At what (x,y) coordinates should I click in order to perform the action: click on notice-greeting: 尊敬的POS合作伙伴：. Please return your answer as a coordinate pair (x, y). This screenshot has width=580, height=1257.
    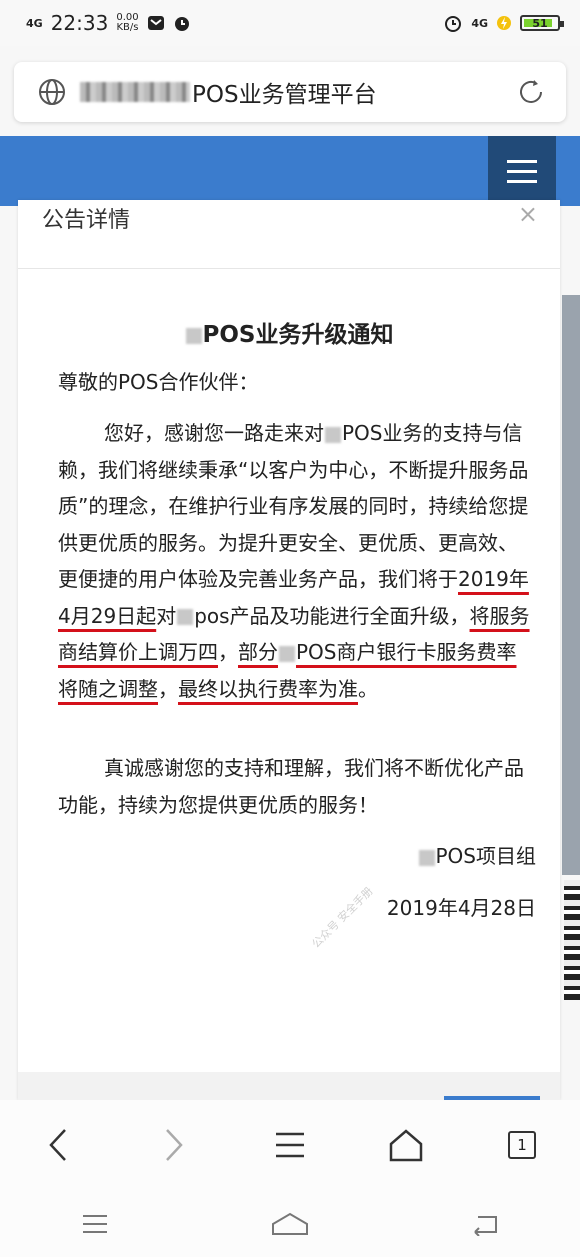
    Looking at the image, I should click on (295, 382).